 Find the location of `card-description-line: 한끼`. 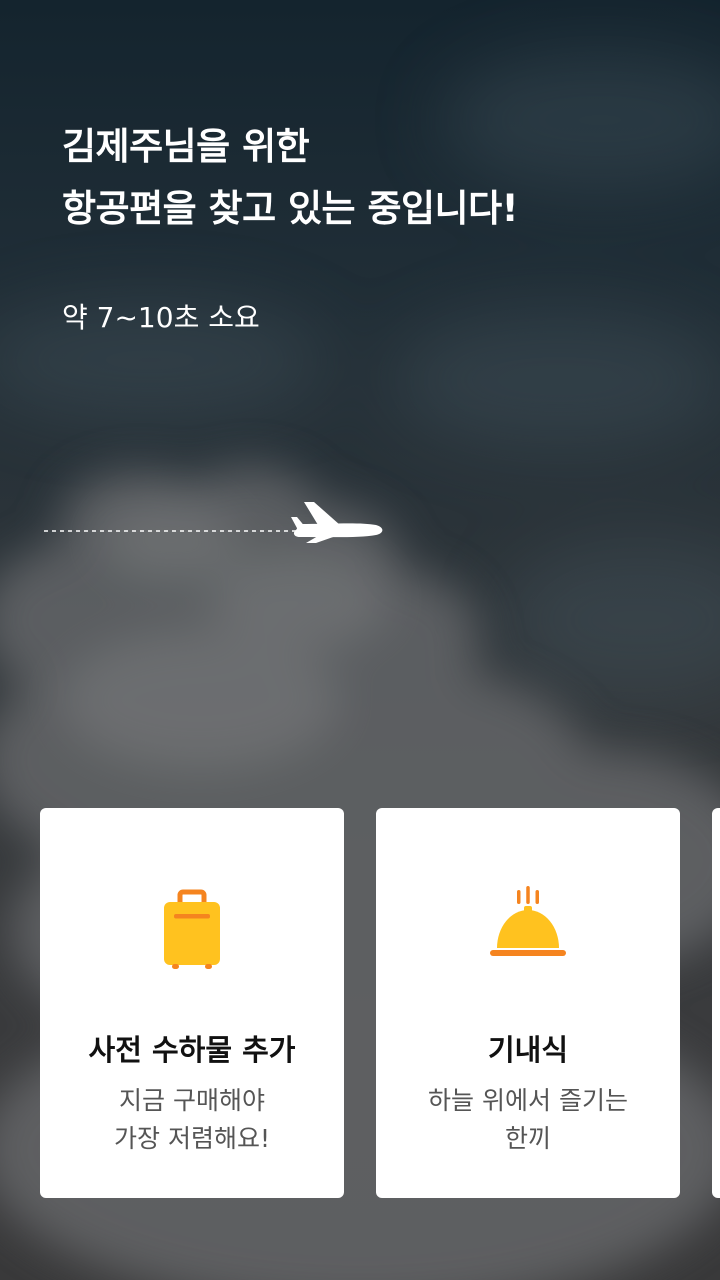

card-description-line: 한끼 is located at coordinates (527, 1138).